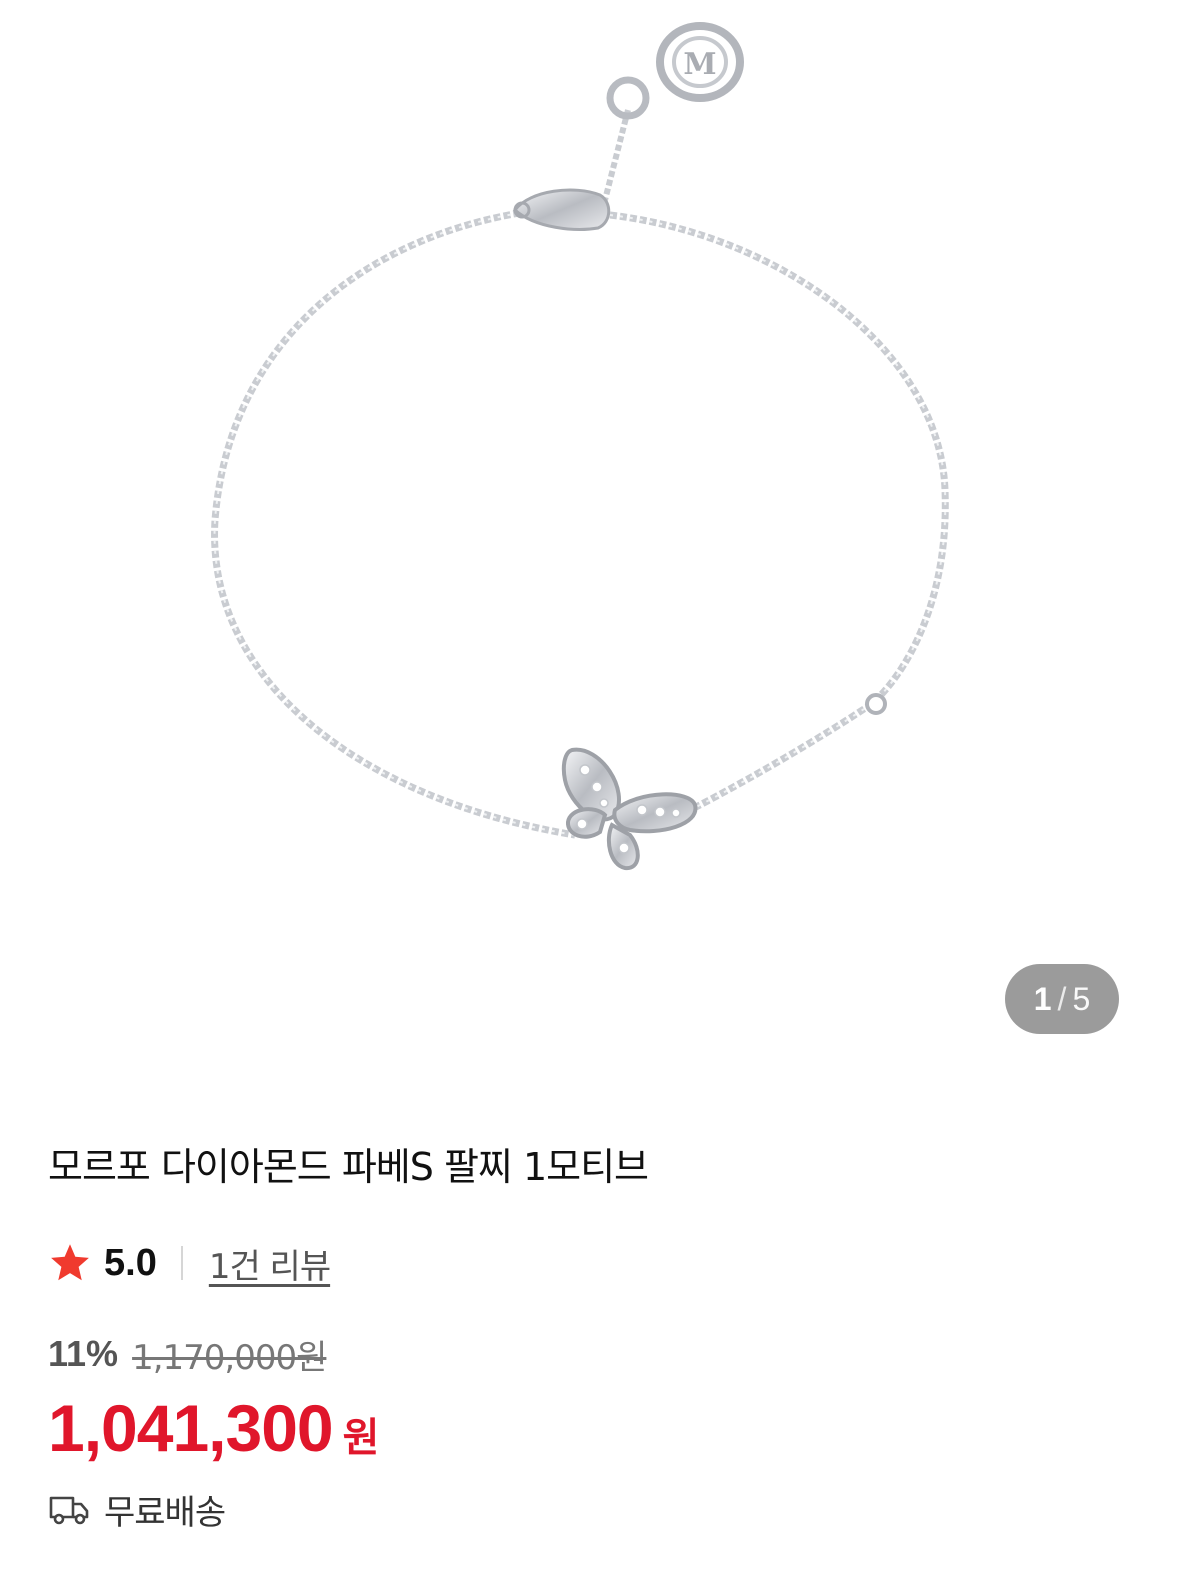  I want to click on image-counter: 1 / 5, so click(1062, 999).